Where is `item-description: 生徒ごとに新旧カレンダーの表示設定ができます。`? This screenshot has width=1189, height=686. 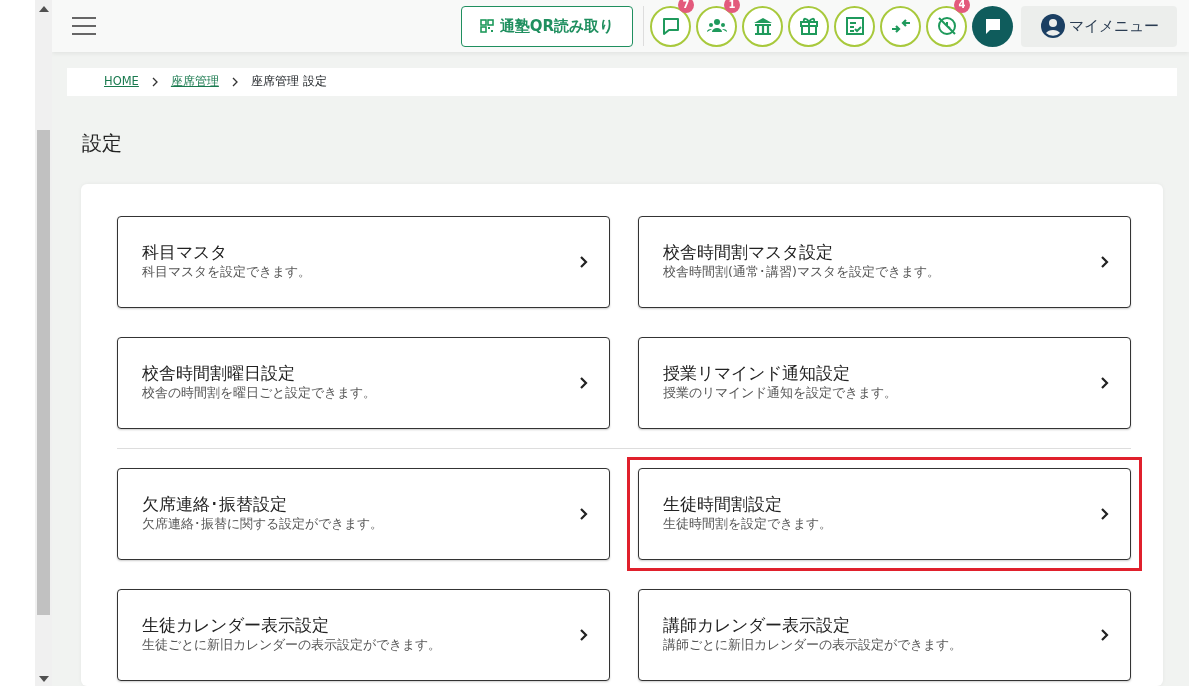 item-description: 生徒ごとに新旧カレンダーの表示設定ができます。 is located at coordinates (291, 644).